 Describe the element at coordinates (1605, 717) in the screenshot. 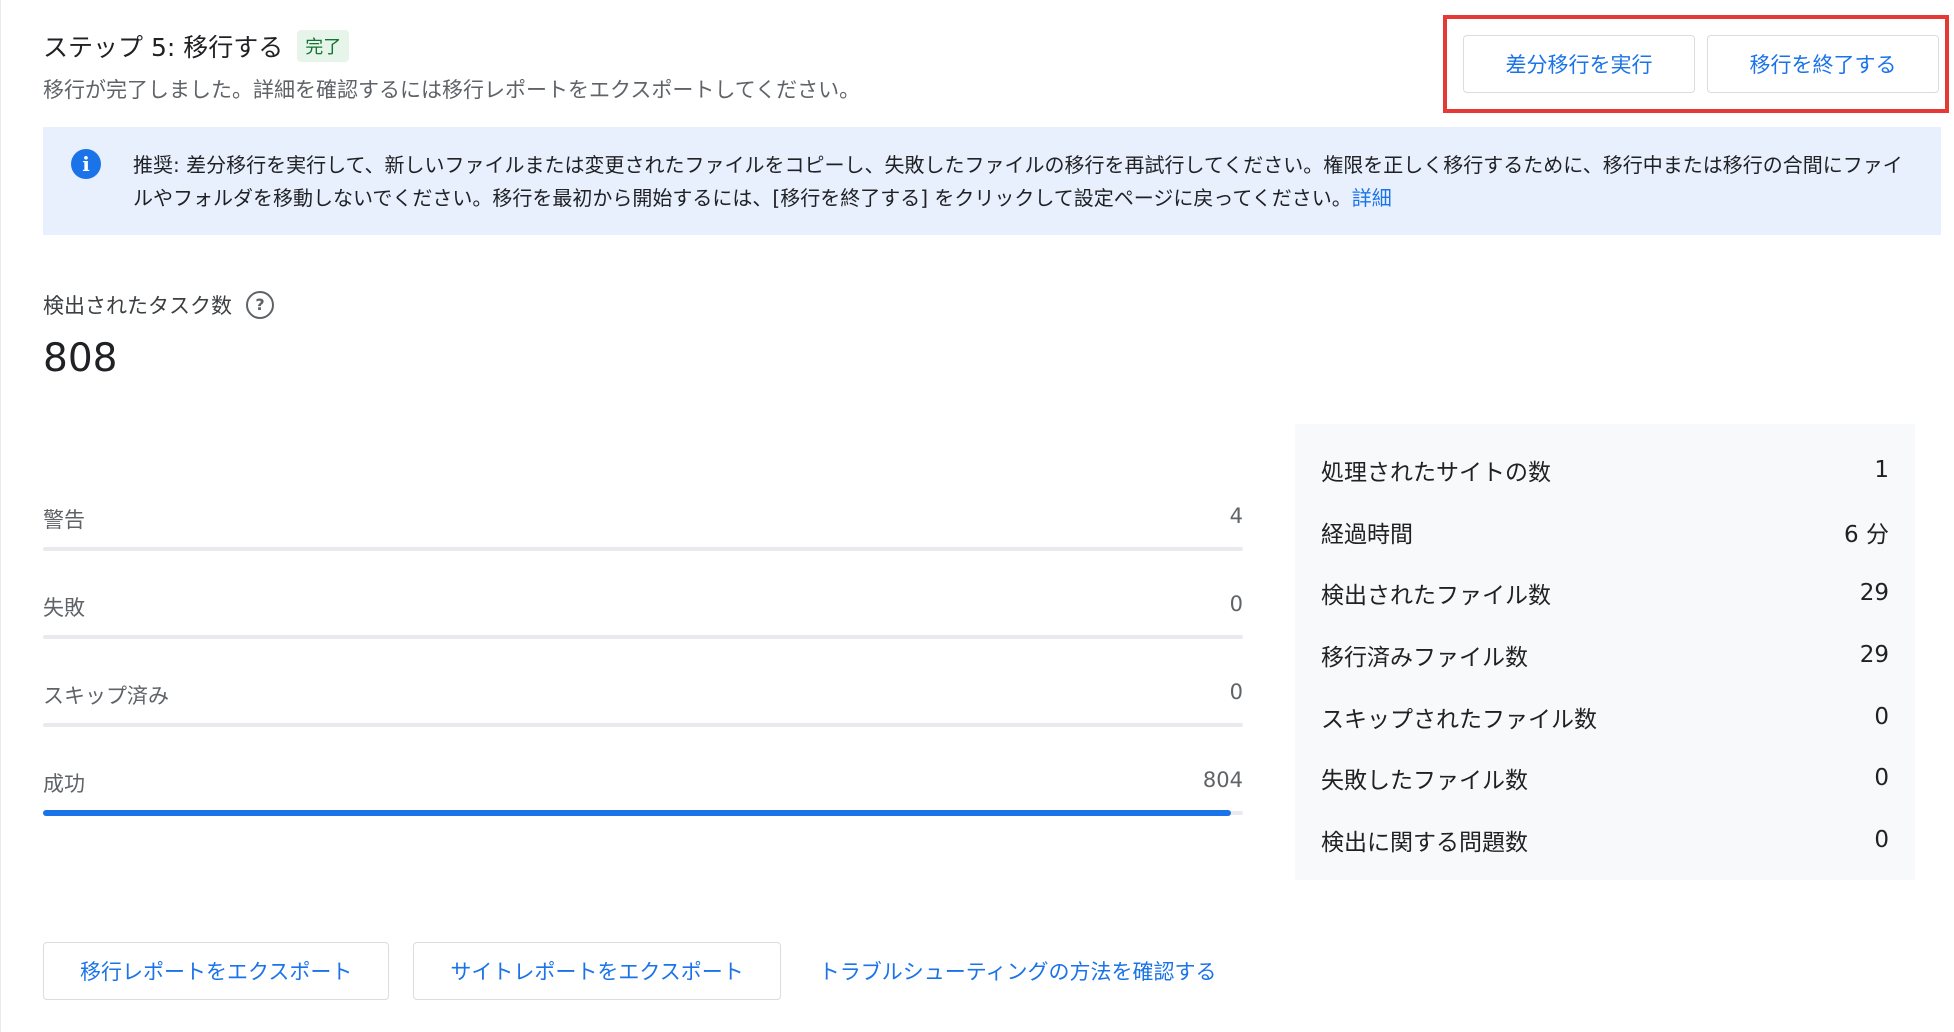

I see `stat-row: スキップされたファイル数 0` at that location.